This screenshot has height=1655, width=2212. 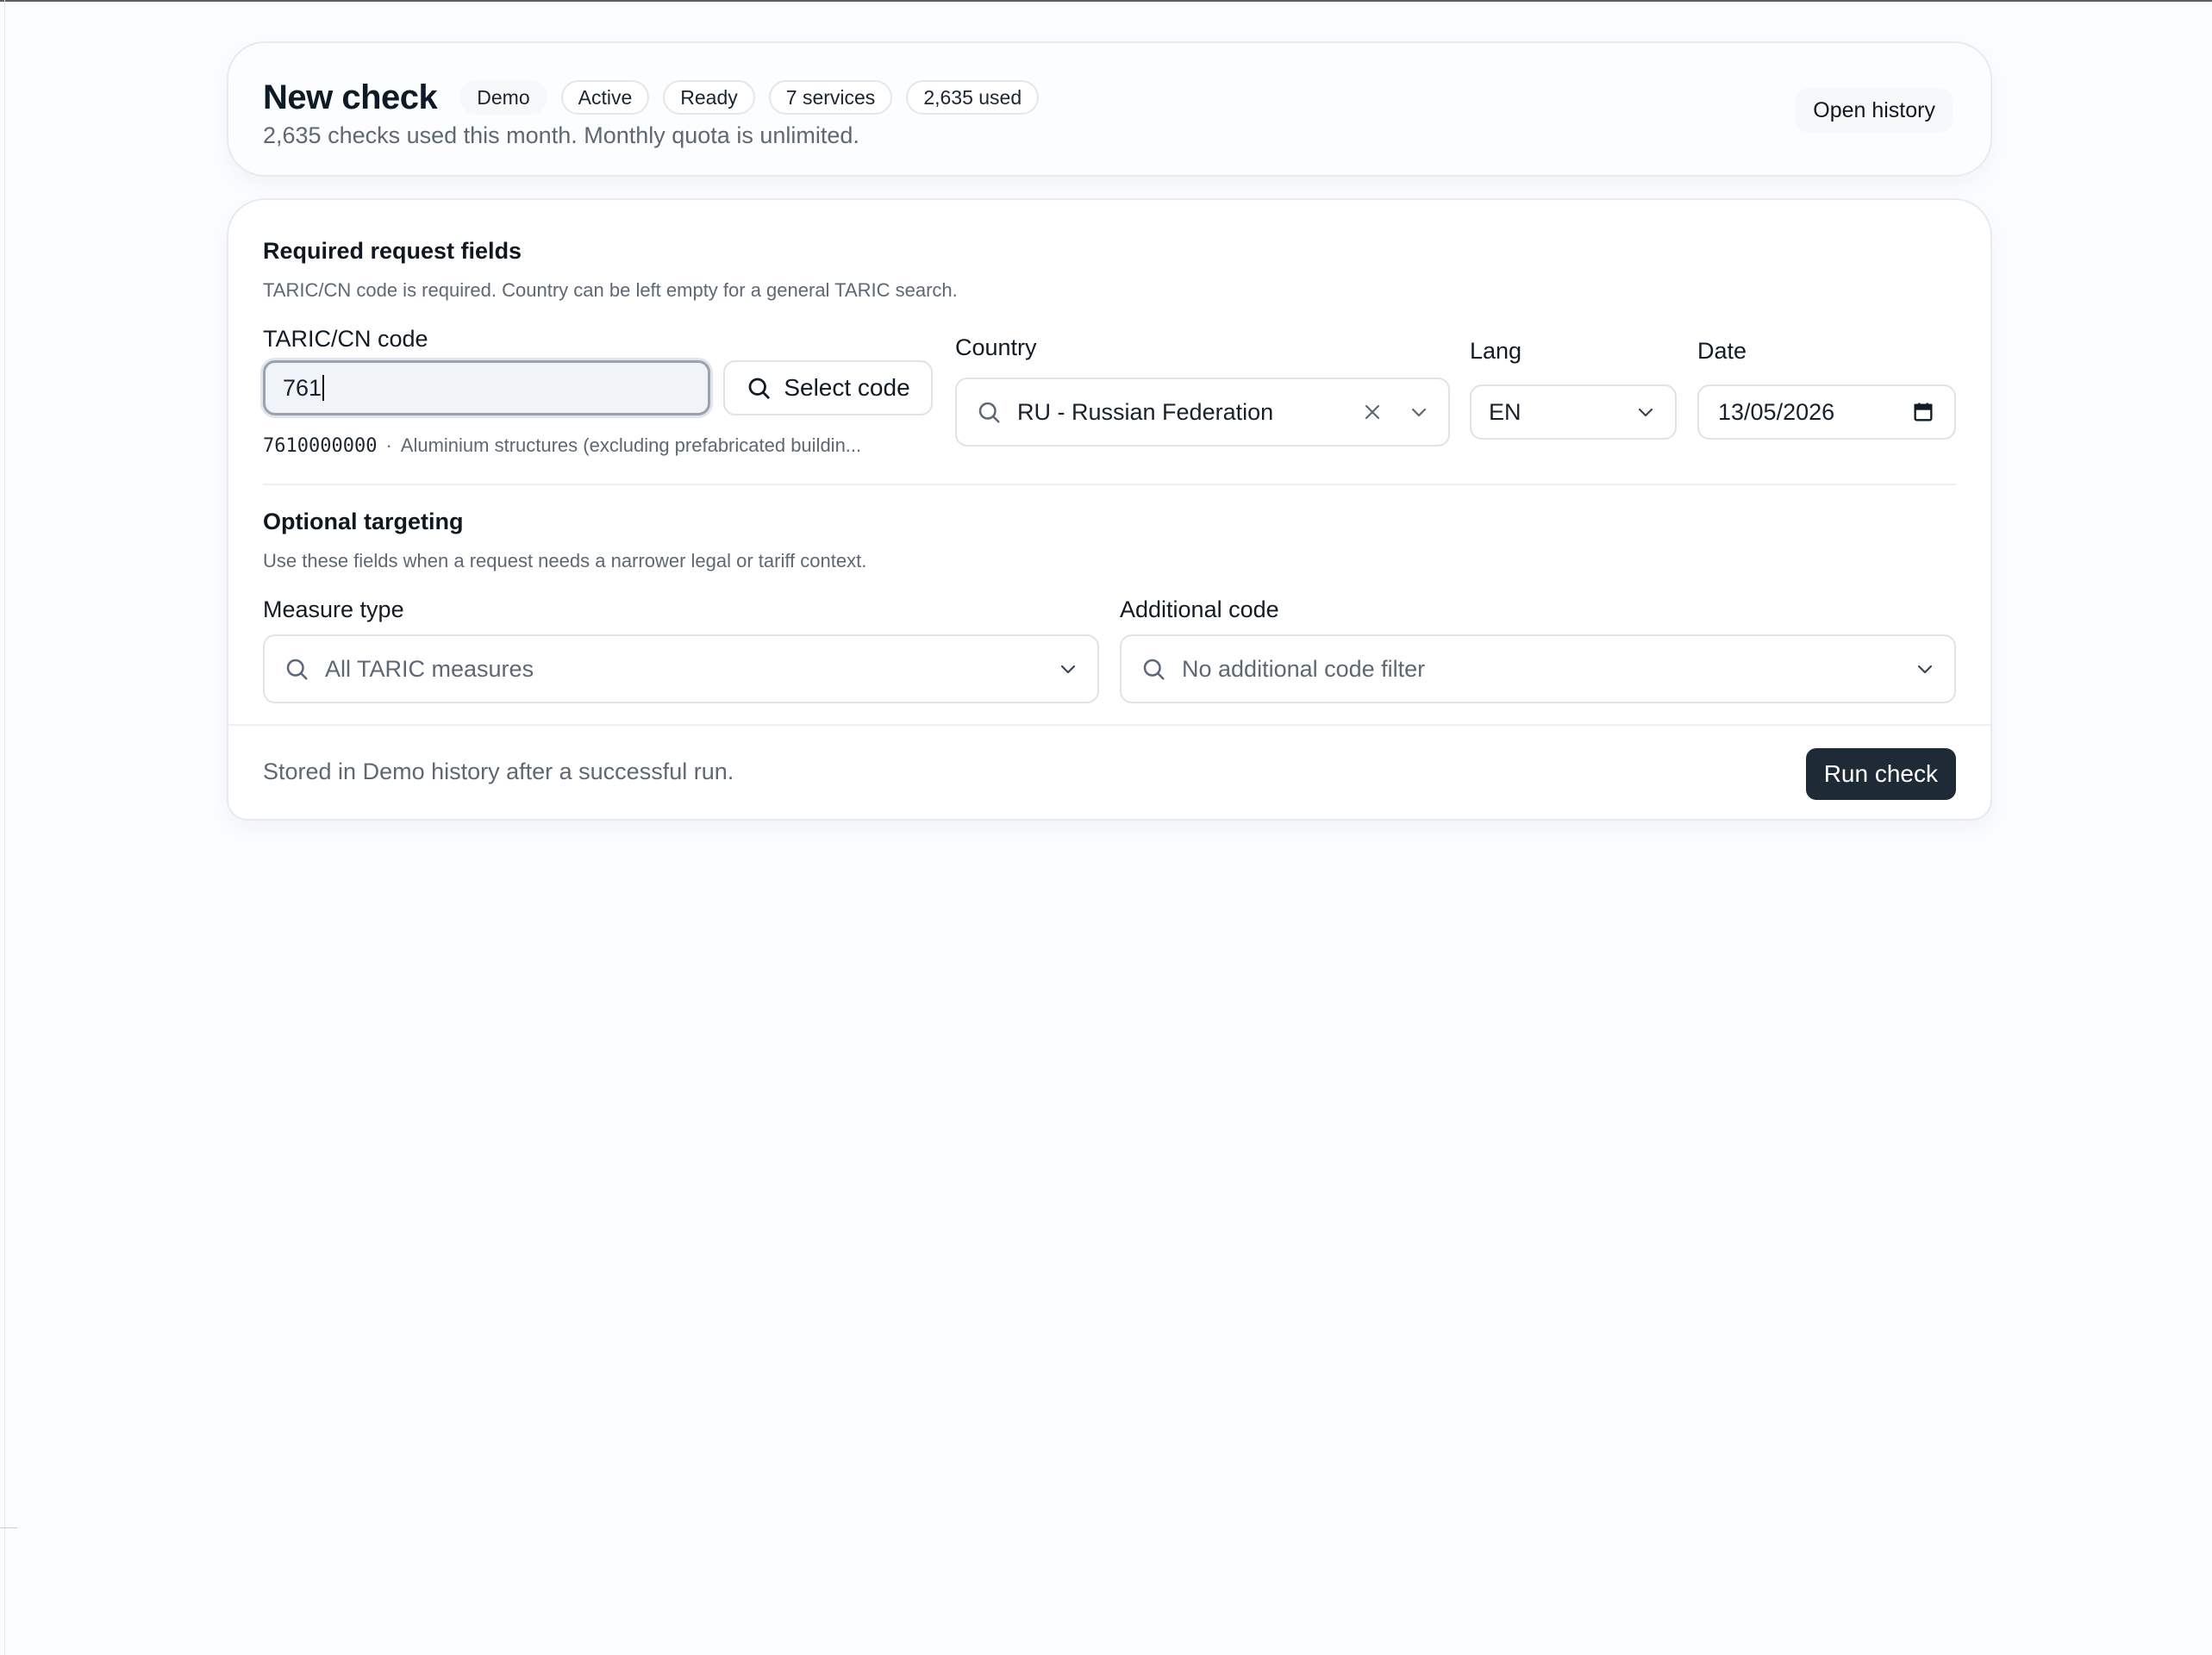 What do you see at coordinates (333, 609) in the screenshot?
I see `measure-type-label: Measure type` at bounding box center [333, 609].